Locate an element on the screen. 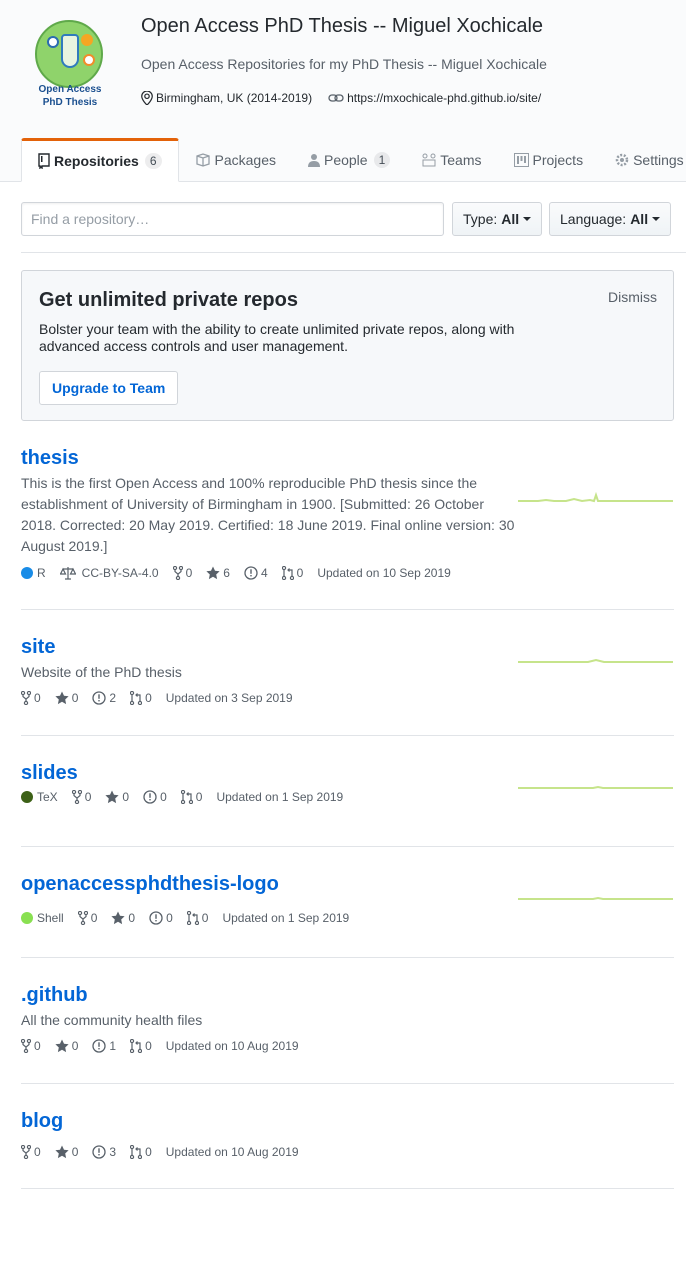 This screenshot has width=686, height=1262. repo-meta: 0 0 1 0 Updated on 10 Aug 2019 is located at coordinates (167, 1046).